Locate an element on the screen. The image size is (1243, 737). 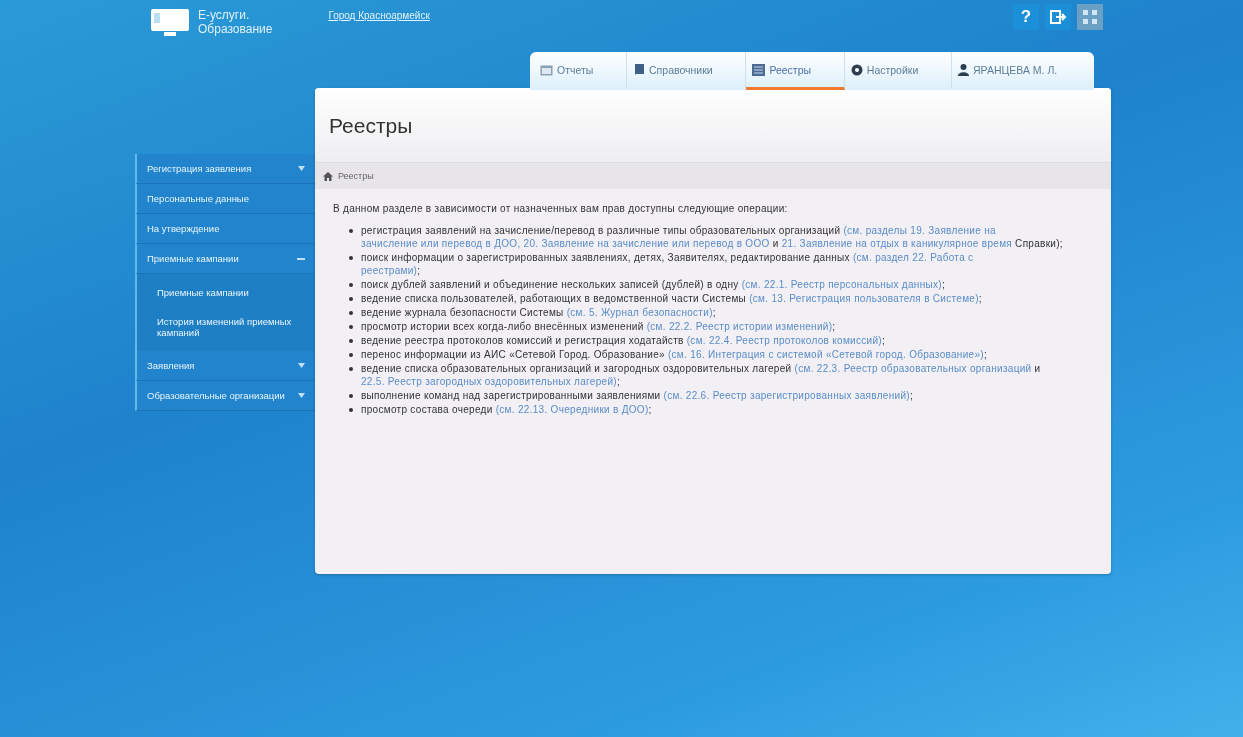
section-link: (см. 22.4. Реестр протоколов комиссий) is located at coordinates (784, 340).